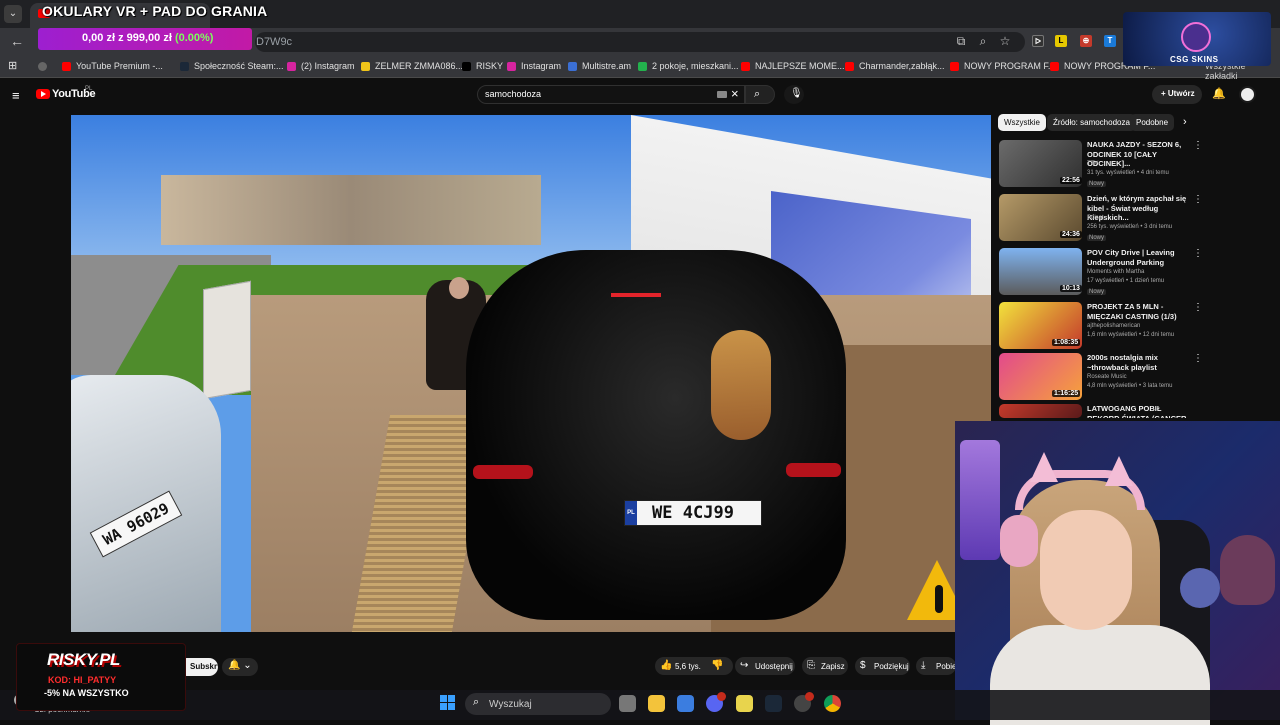 This screenshot has height=725, width=1280. Describe the element at coordinates (1247, 94) in the screenshot. I see `avatar` at that location.